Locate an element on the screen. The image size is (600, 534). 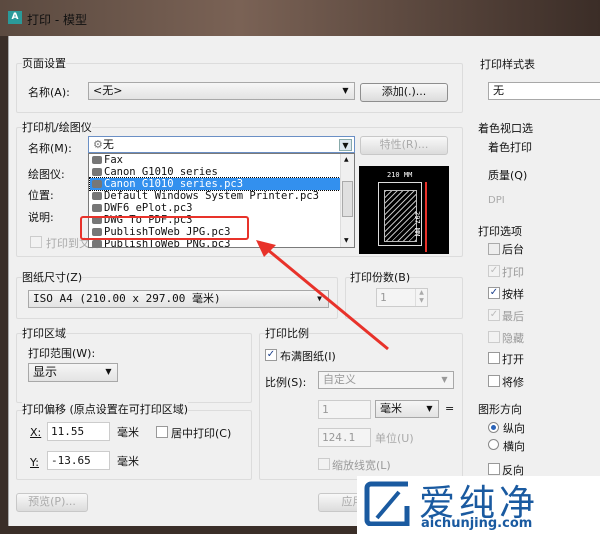
annotation-arrow-icon is located at coordinates (322, 295).